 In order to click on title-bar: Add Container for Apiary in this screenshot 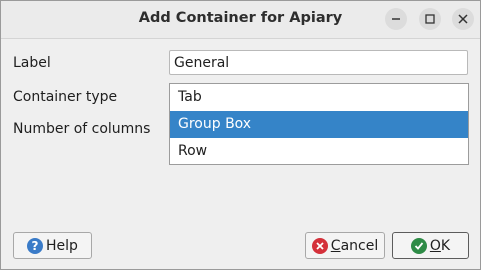, I will do `click(240, 20)`.